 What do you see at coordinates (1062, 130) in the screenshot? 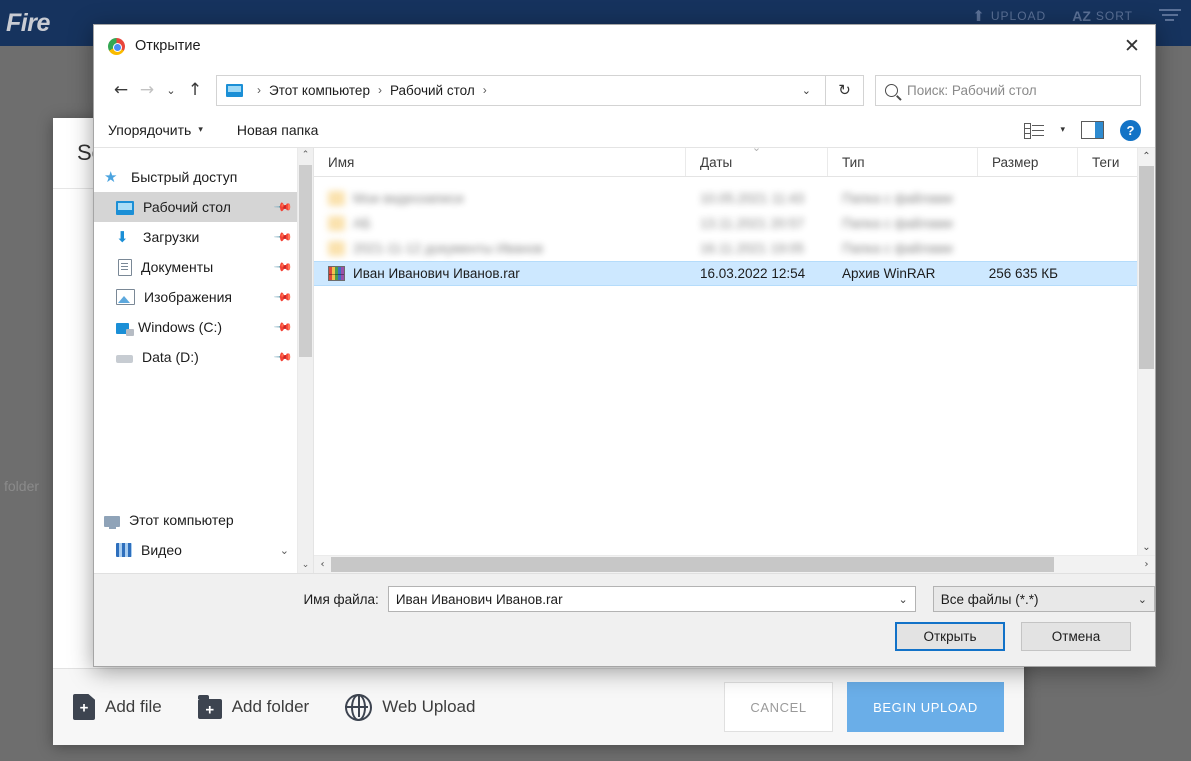
I see `view-mode-chevron-down-icon: ▾` at bounding box center [1062, 130].